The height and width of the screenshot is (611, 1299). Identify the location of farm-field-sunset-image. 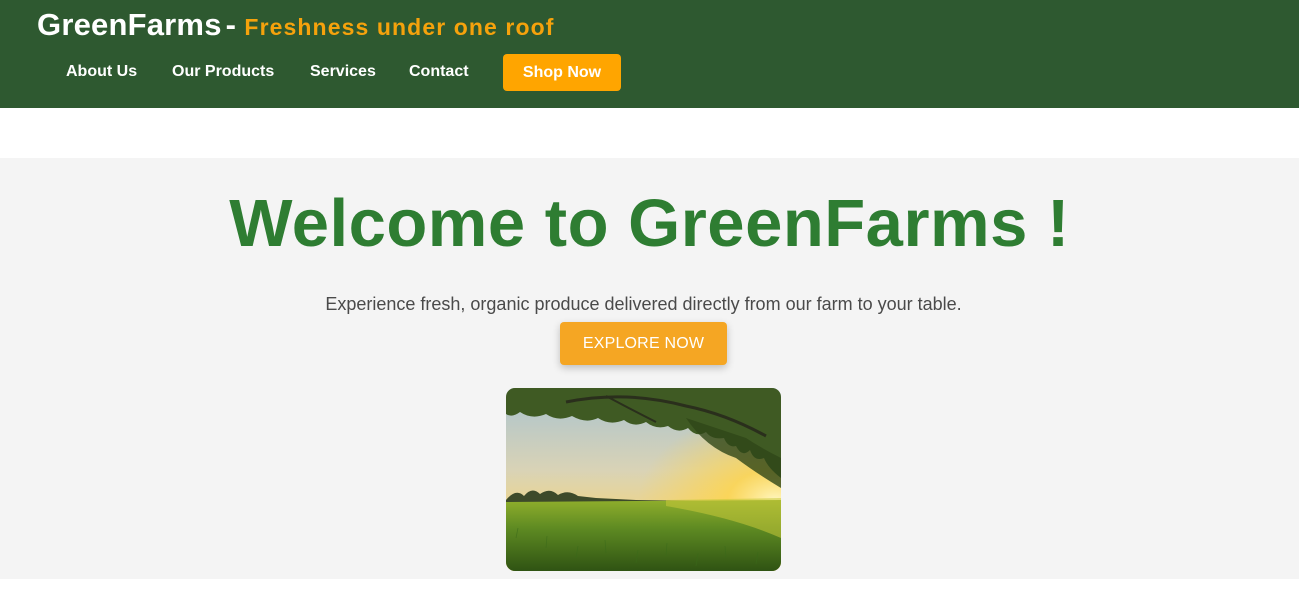
(643, 479).